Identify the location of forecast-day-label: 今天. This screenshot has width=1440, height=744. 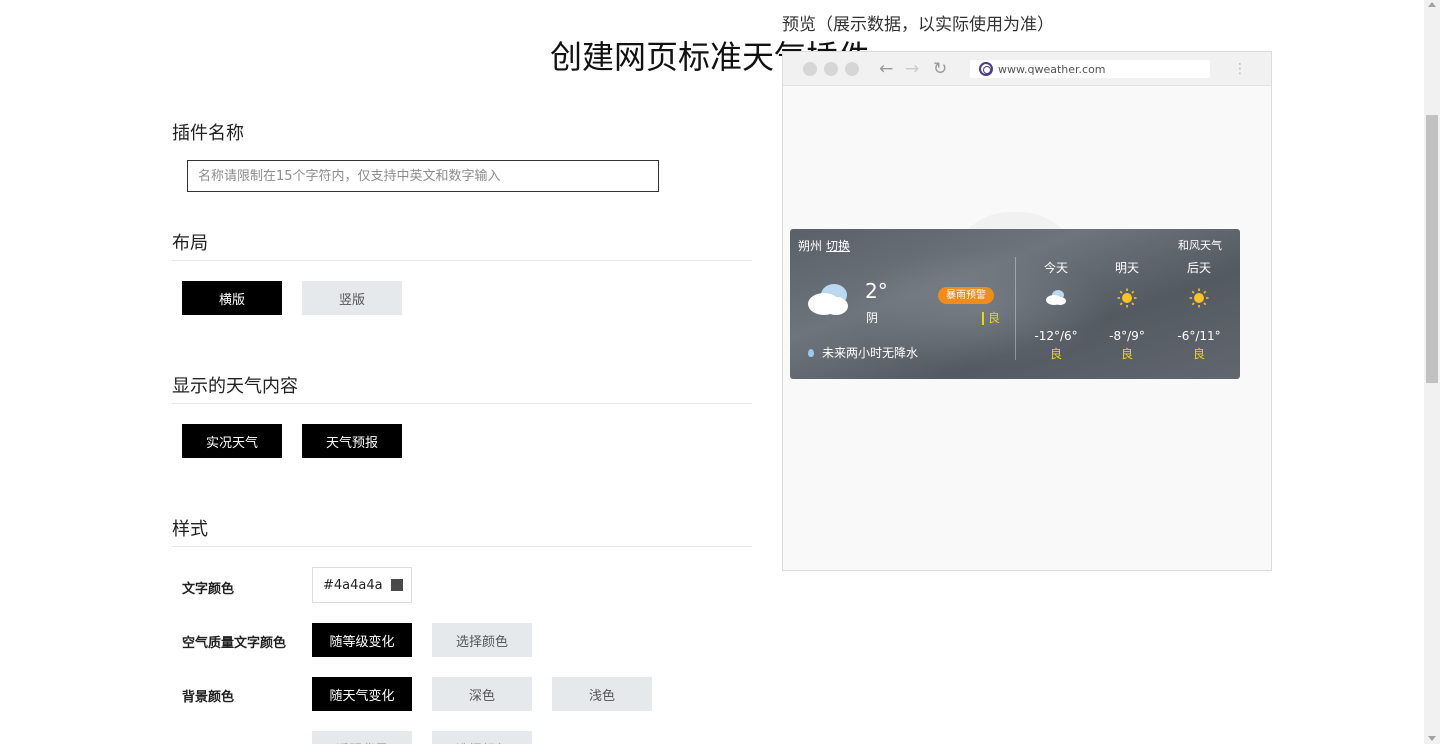
(1055, 268).